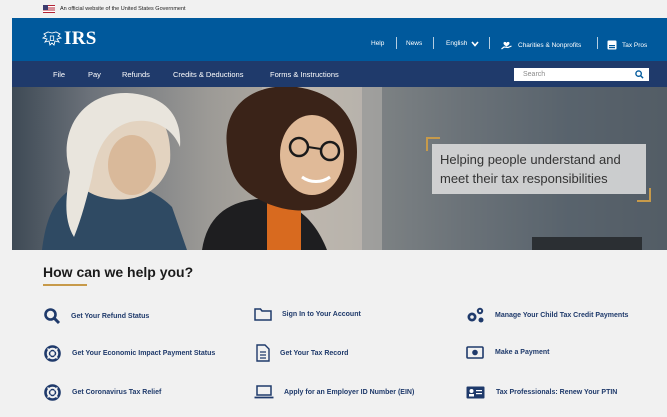  I want to click on gears-icon, so click(475, 315).